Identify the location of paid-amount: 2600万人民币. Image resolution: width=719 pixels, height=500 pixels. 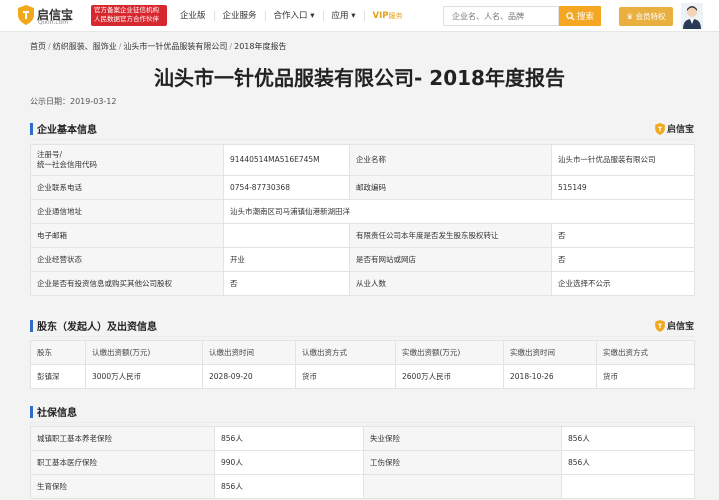
(449, 376).